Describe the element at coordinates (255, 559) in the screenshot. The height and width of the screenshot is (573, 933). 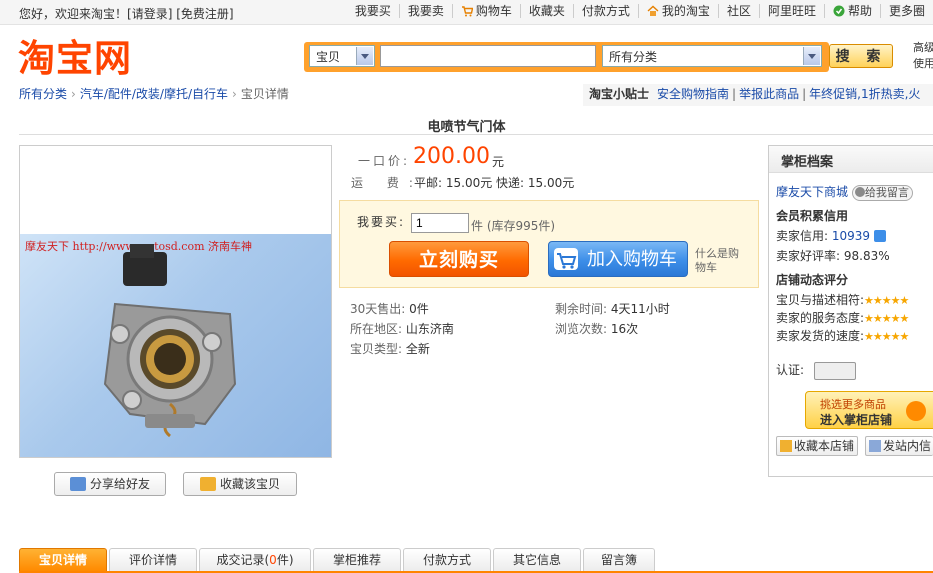
I see `tab-transactions: 成交记录(0件)` at that location.